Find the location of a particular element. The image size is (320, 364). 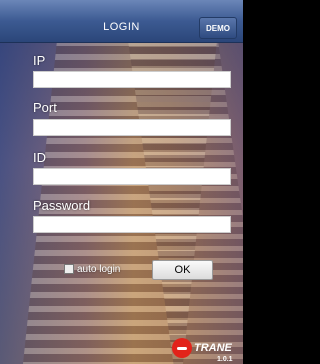

ok-button: OK is located at coordinates (182, 270).